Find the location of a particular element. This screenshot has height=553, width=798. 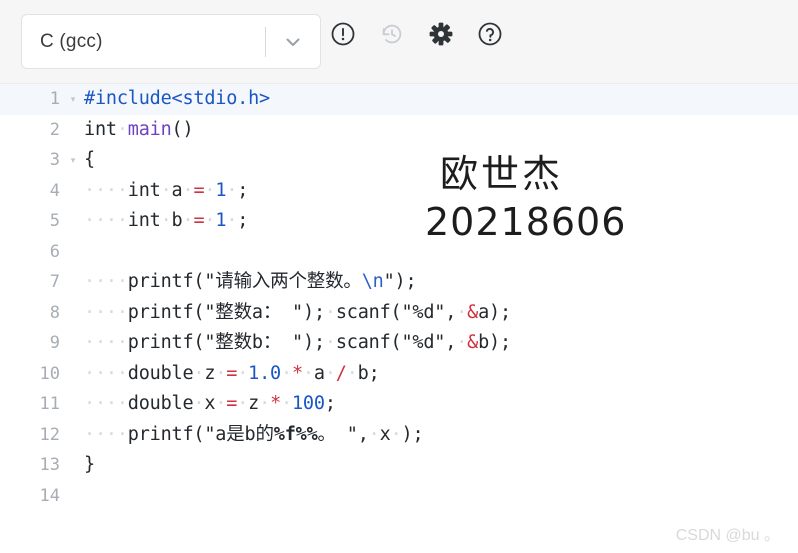

line-number: 2 is located at coordinates (54, 129).